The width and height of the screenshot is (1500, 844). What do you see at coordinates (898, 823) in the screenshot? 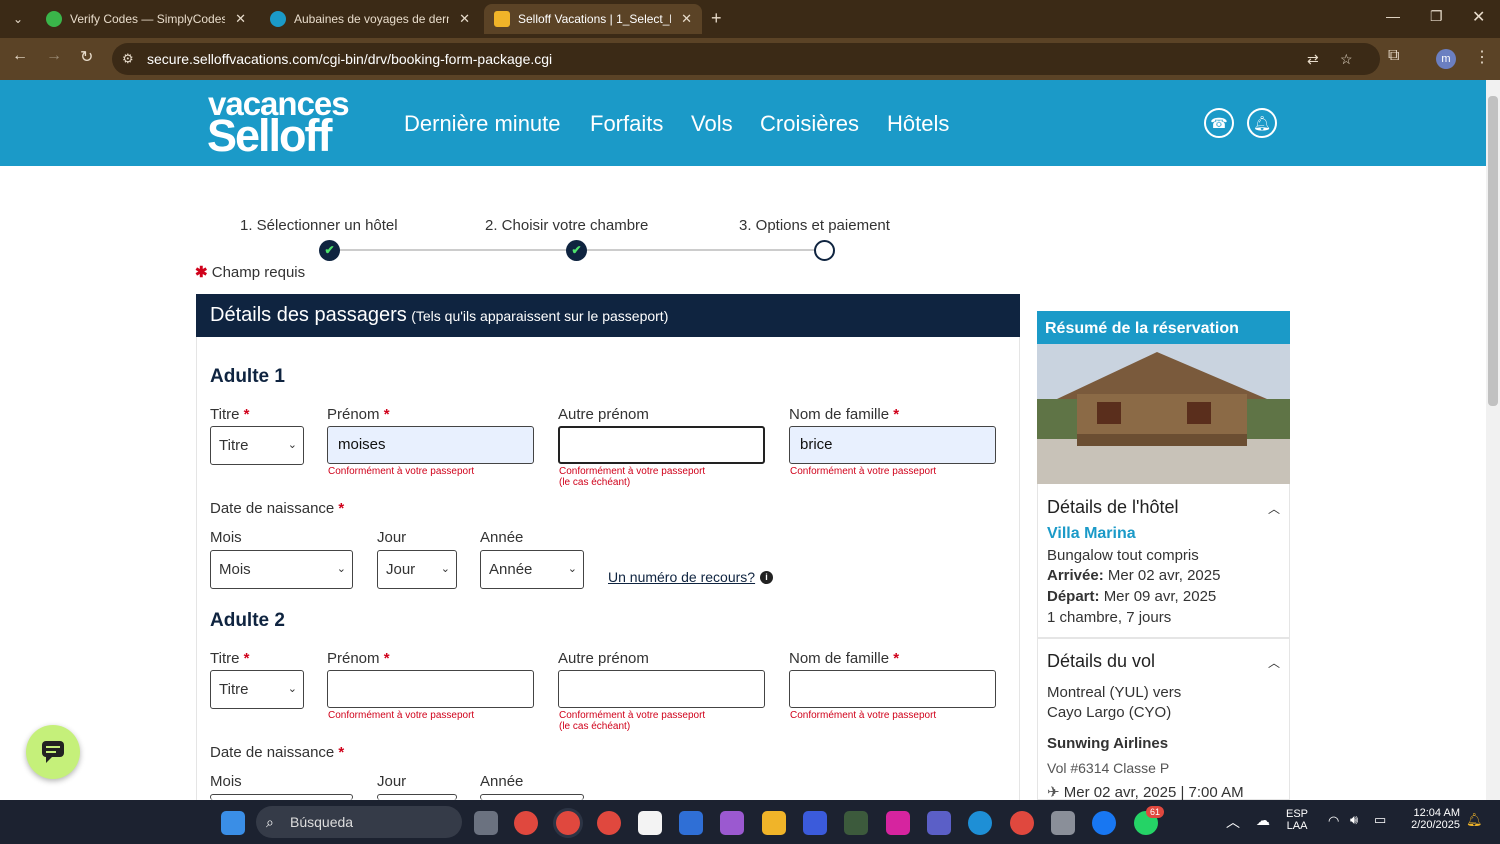
I see `instagram-icon` at bounding box center [898, 823].